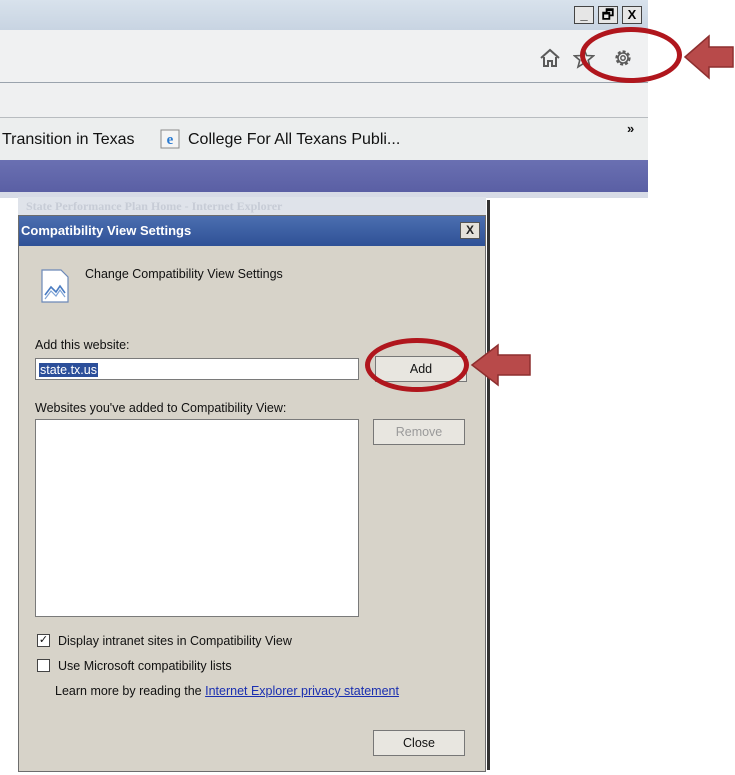 This screenshot has width=735, height=775. Describe the element at coordinates (608, 15) in the screenshot. I see `restore-button: 🗗` at that location.